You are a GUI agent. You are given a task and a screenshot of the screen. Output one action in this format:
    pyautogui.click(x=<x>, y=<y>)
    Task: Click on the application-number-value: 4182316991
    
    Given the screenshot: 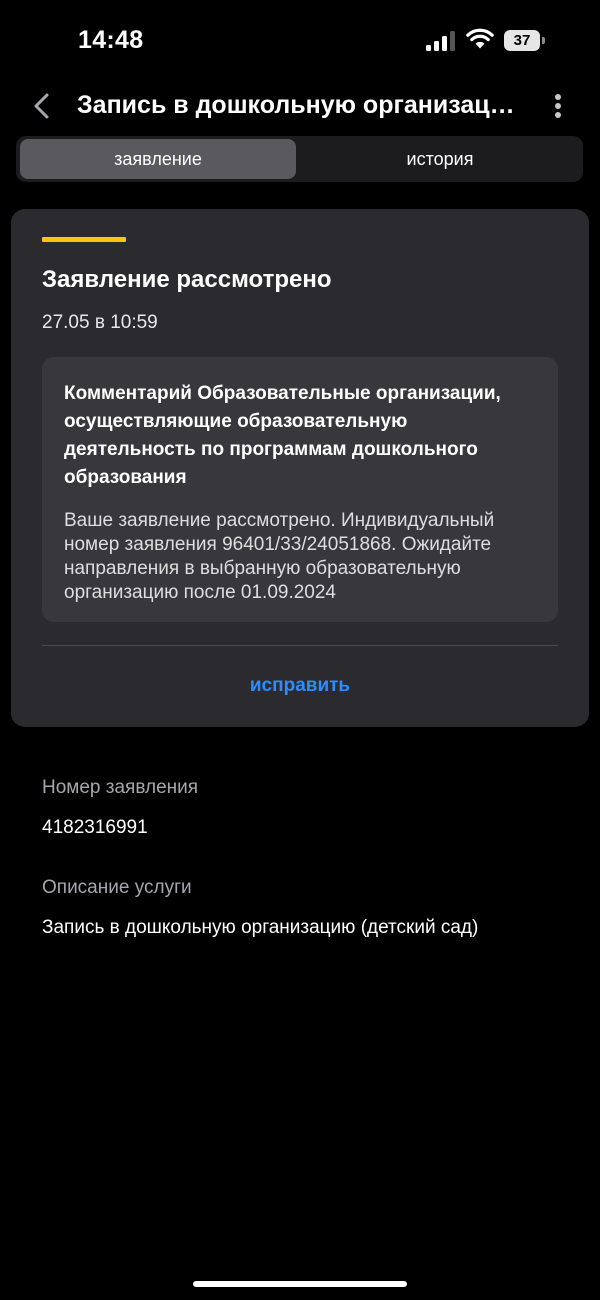 What is the action you would take?
    pyautogui.click(x=95, y=827)
    